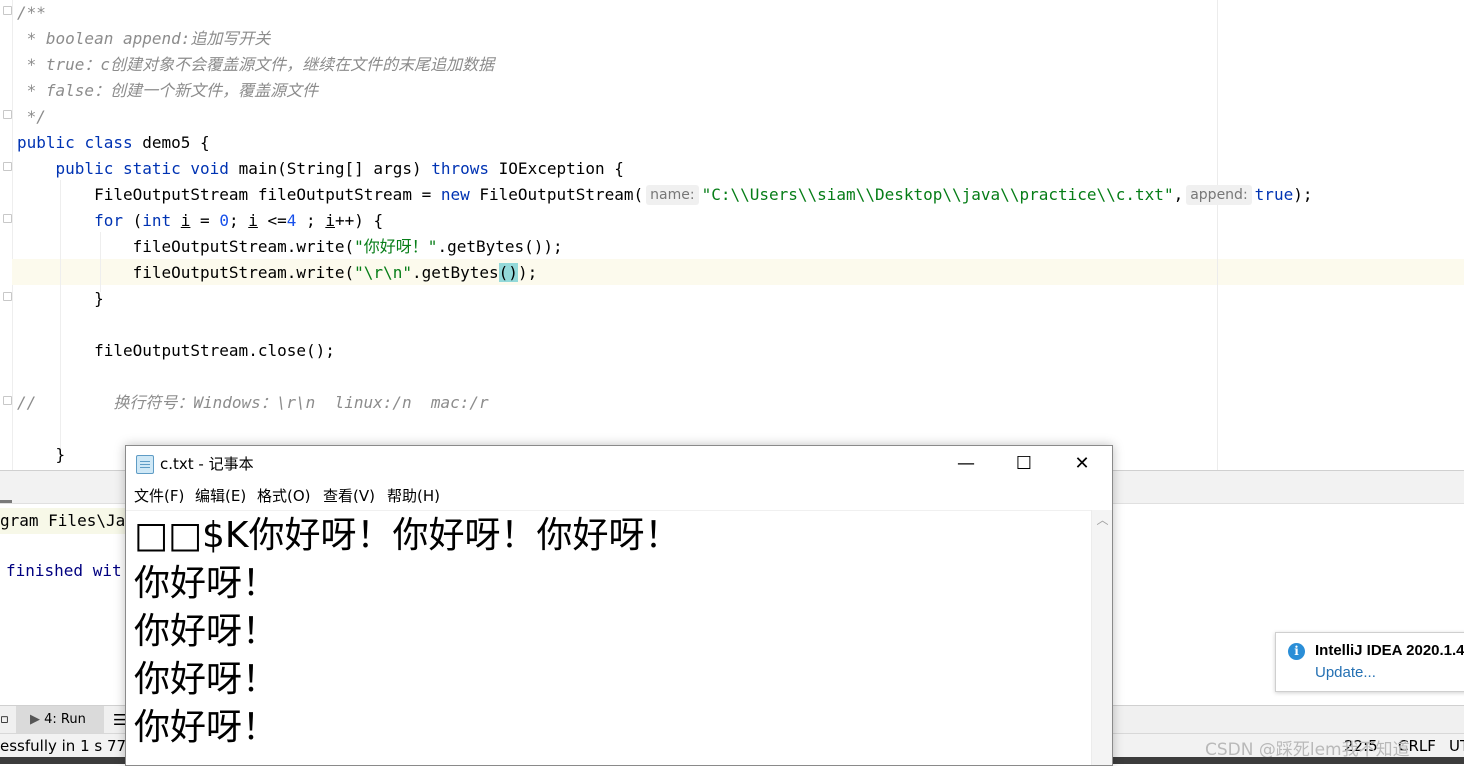 This screenshot has width=1464, height=766. I want to click on menu-file: 文件(F), so click(159, 496).